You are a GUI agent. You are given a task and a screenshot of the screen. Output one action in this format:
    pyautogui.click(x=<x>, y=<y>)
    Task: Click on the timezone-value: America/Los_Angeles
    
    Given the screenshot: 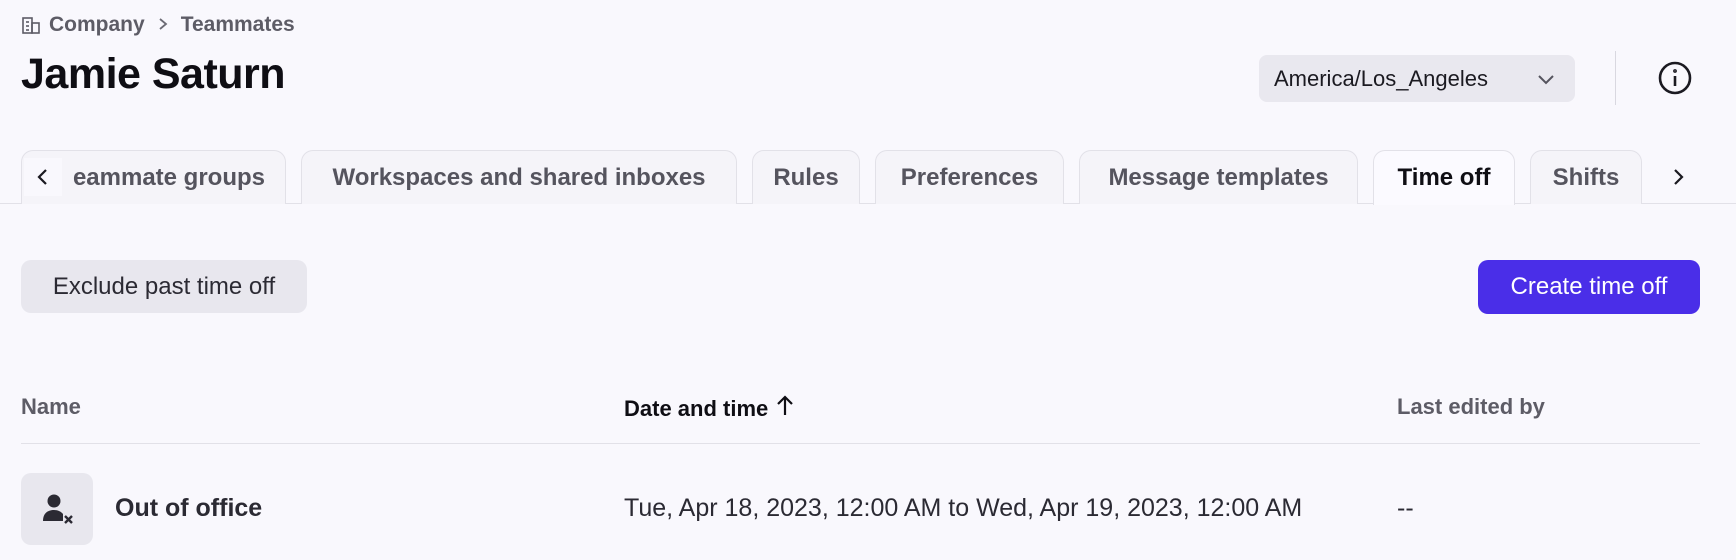 What is the action you would take?
    pyautogui.click(x=1381, y=78)
    